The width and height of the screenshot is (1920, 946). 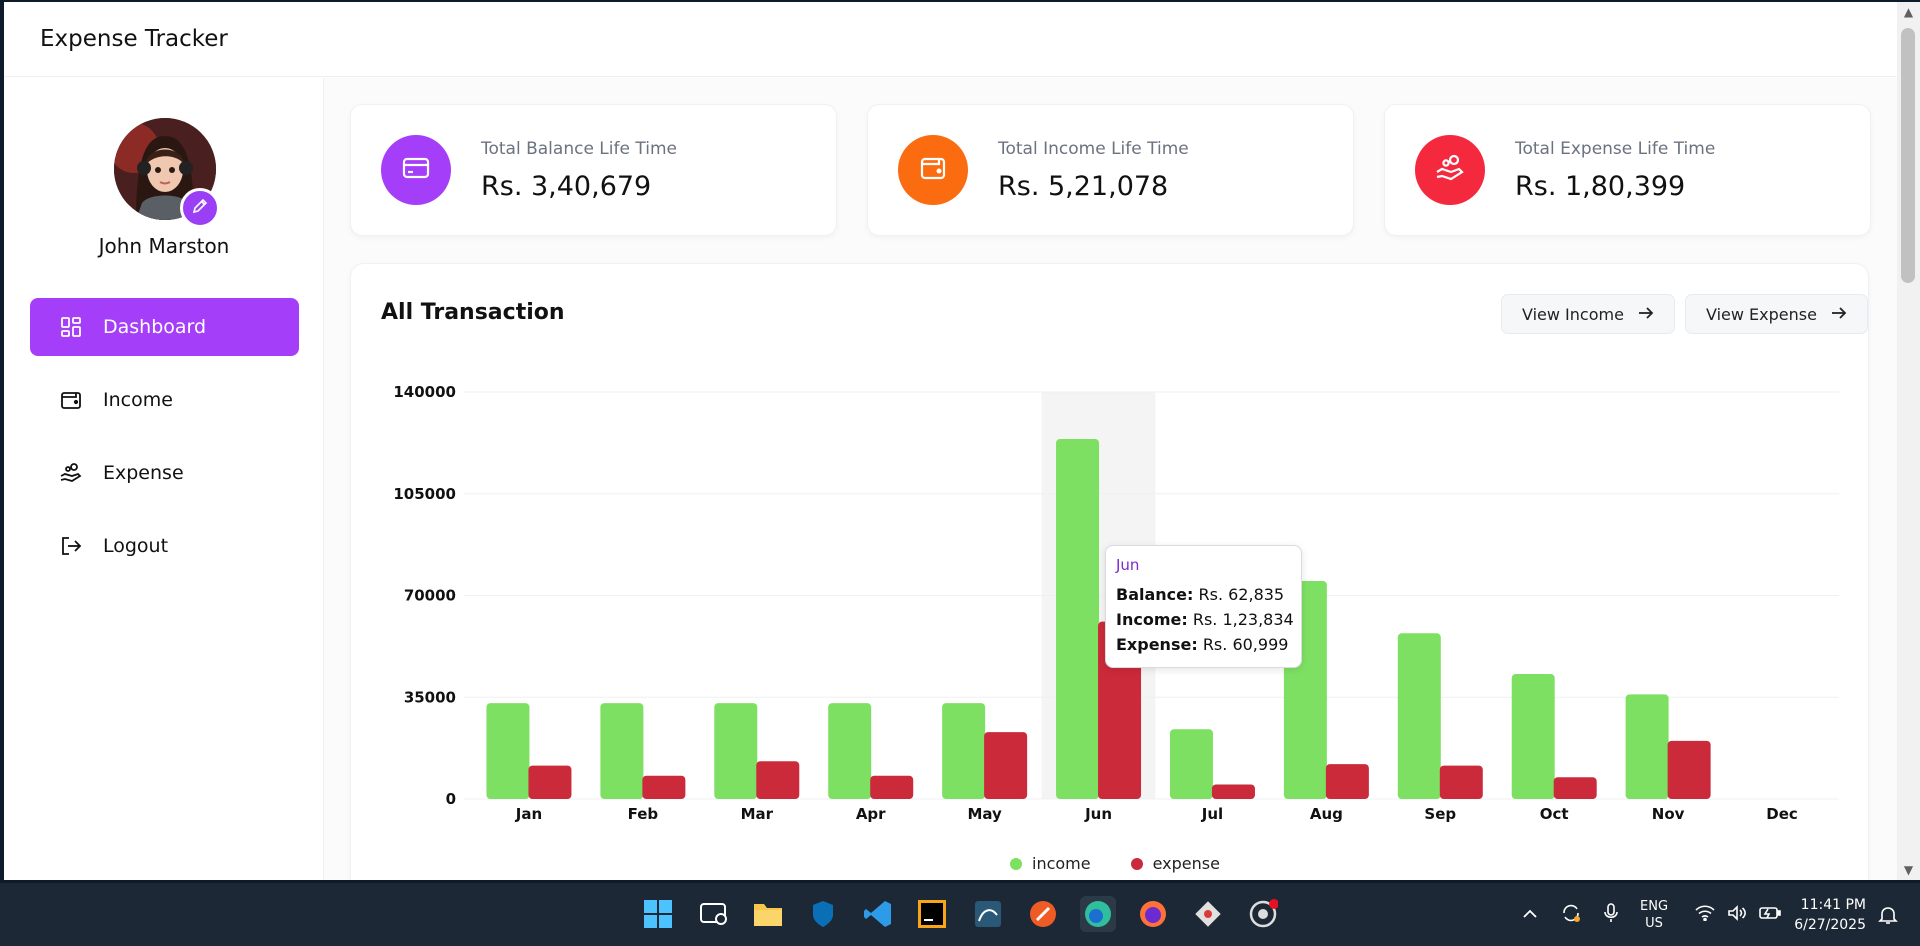 I want to click on tooltip-month: Jun, so click(x=1128, y=565).